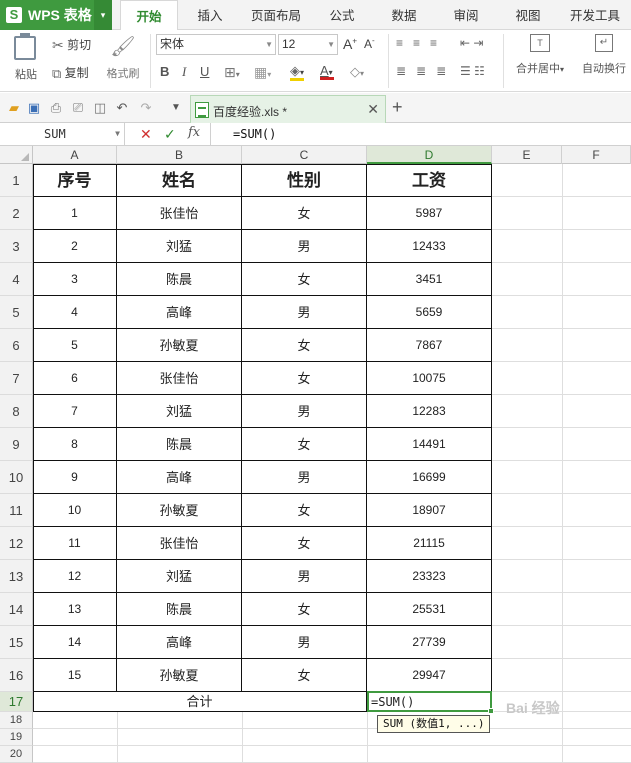 This screenshot has width=631, height=763. What do you see at coordinates (216, 44) in the screenshot?
I see `font-name-select: 宋体 ▼` at bounding box center [216, 44].